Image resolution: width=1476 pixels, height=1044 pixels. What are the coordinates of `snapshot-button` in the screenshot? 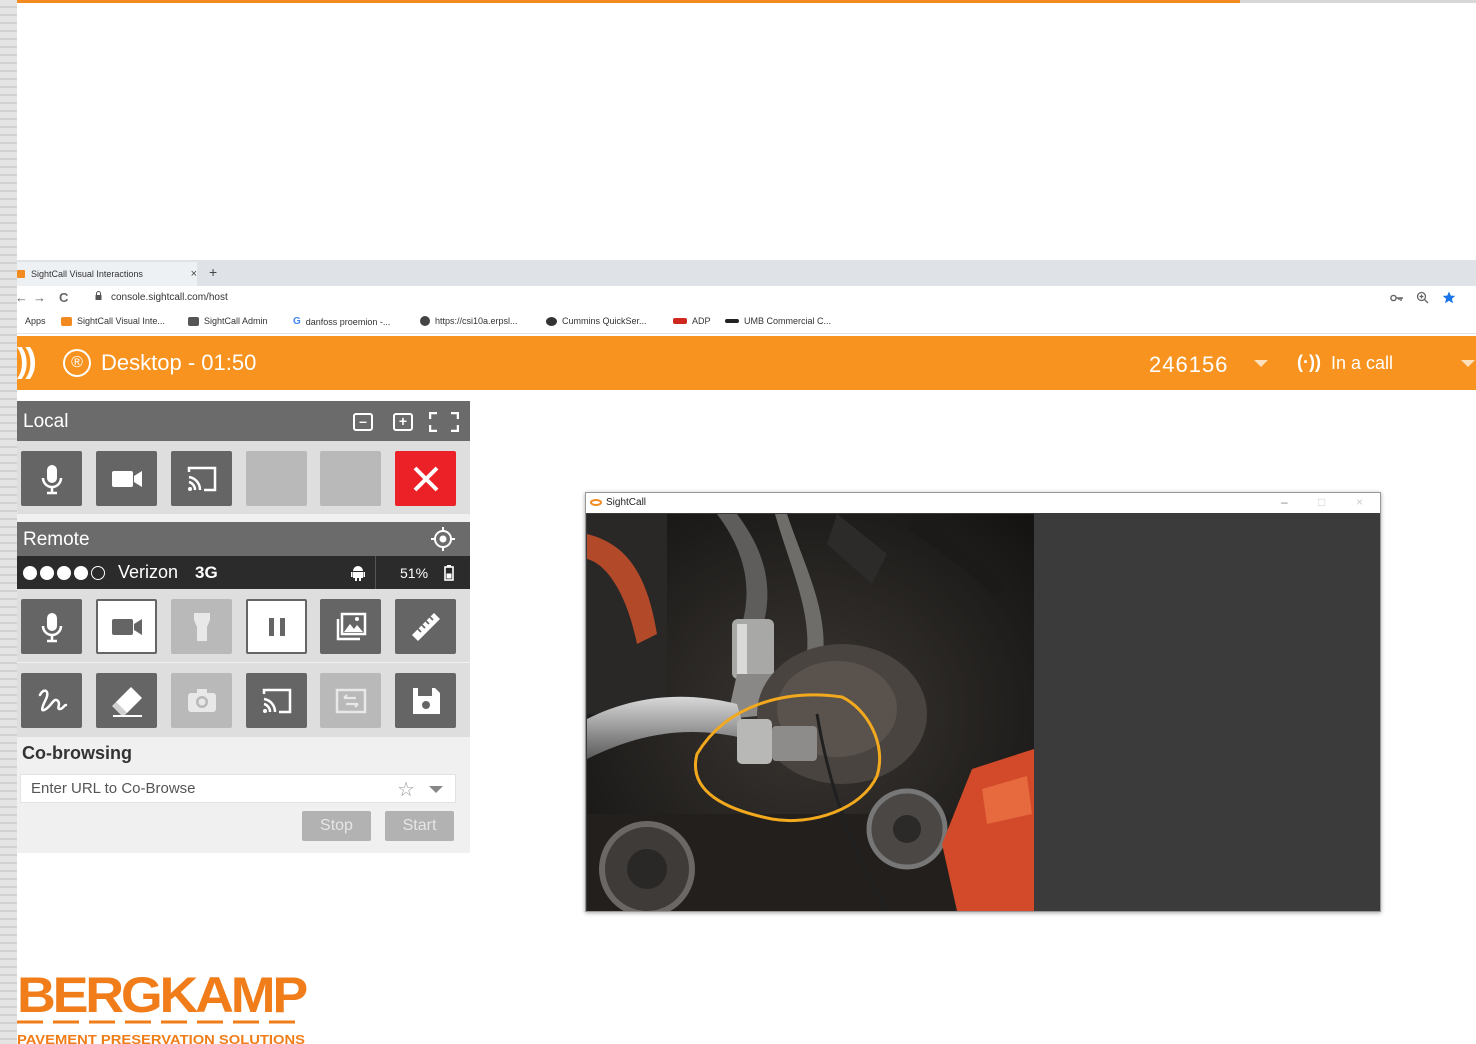 It's located at (201, 700).